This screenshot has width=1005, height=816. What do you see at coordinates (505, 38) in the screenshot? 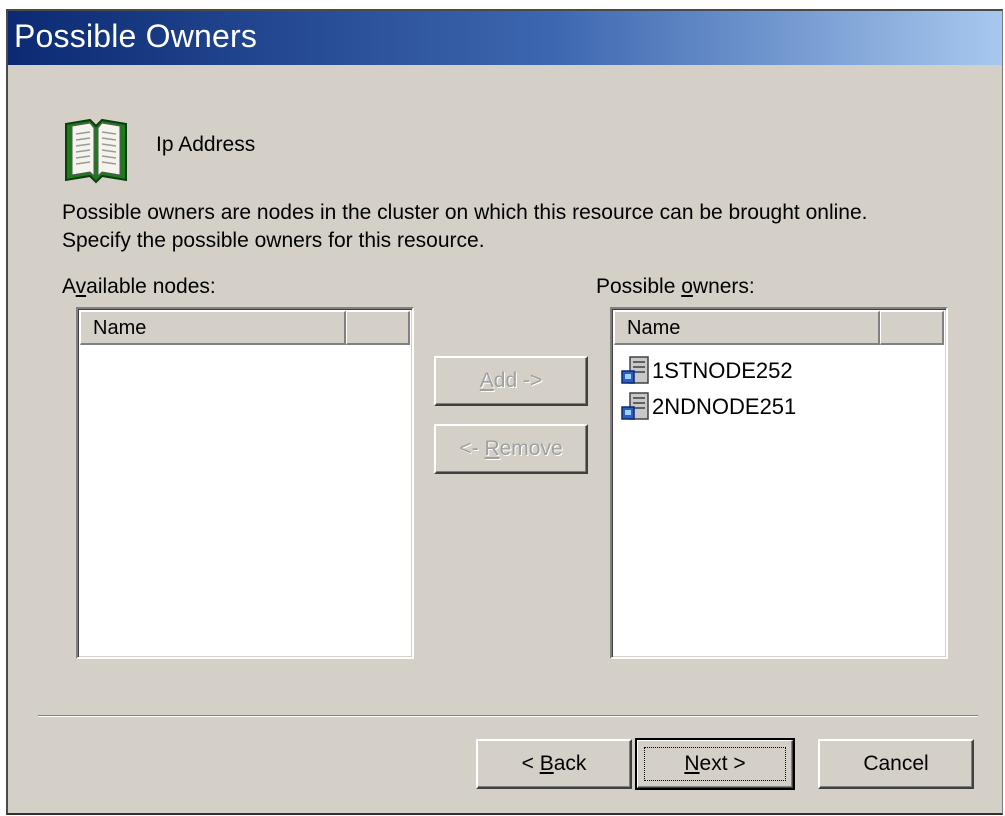
I see `title-bar: Possible Owners` at bounding box center [505, 38].